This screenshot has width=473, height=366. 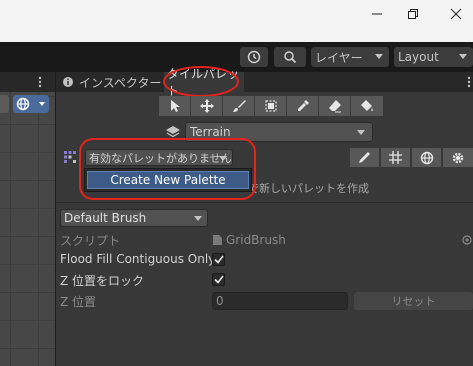 What do you see at coordinates (217, 240) in the screenshot?
I see `script-file-icon` at bounding box center [217, 240].